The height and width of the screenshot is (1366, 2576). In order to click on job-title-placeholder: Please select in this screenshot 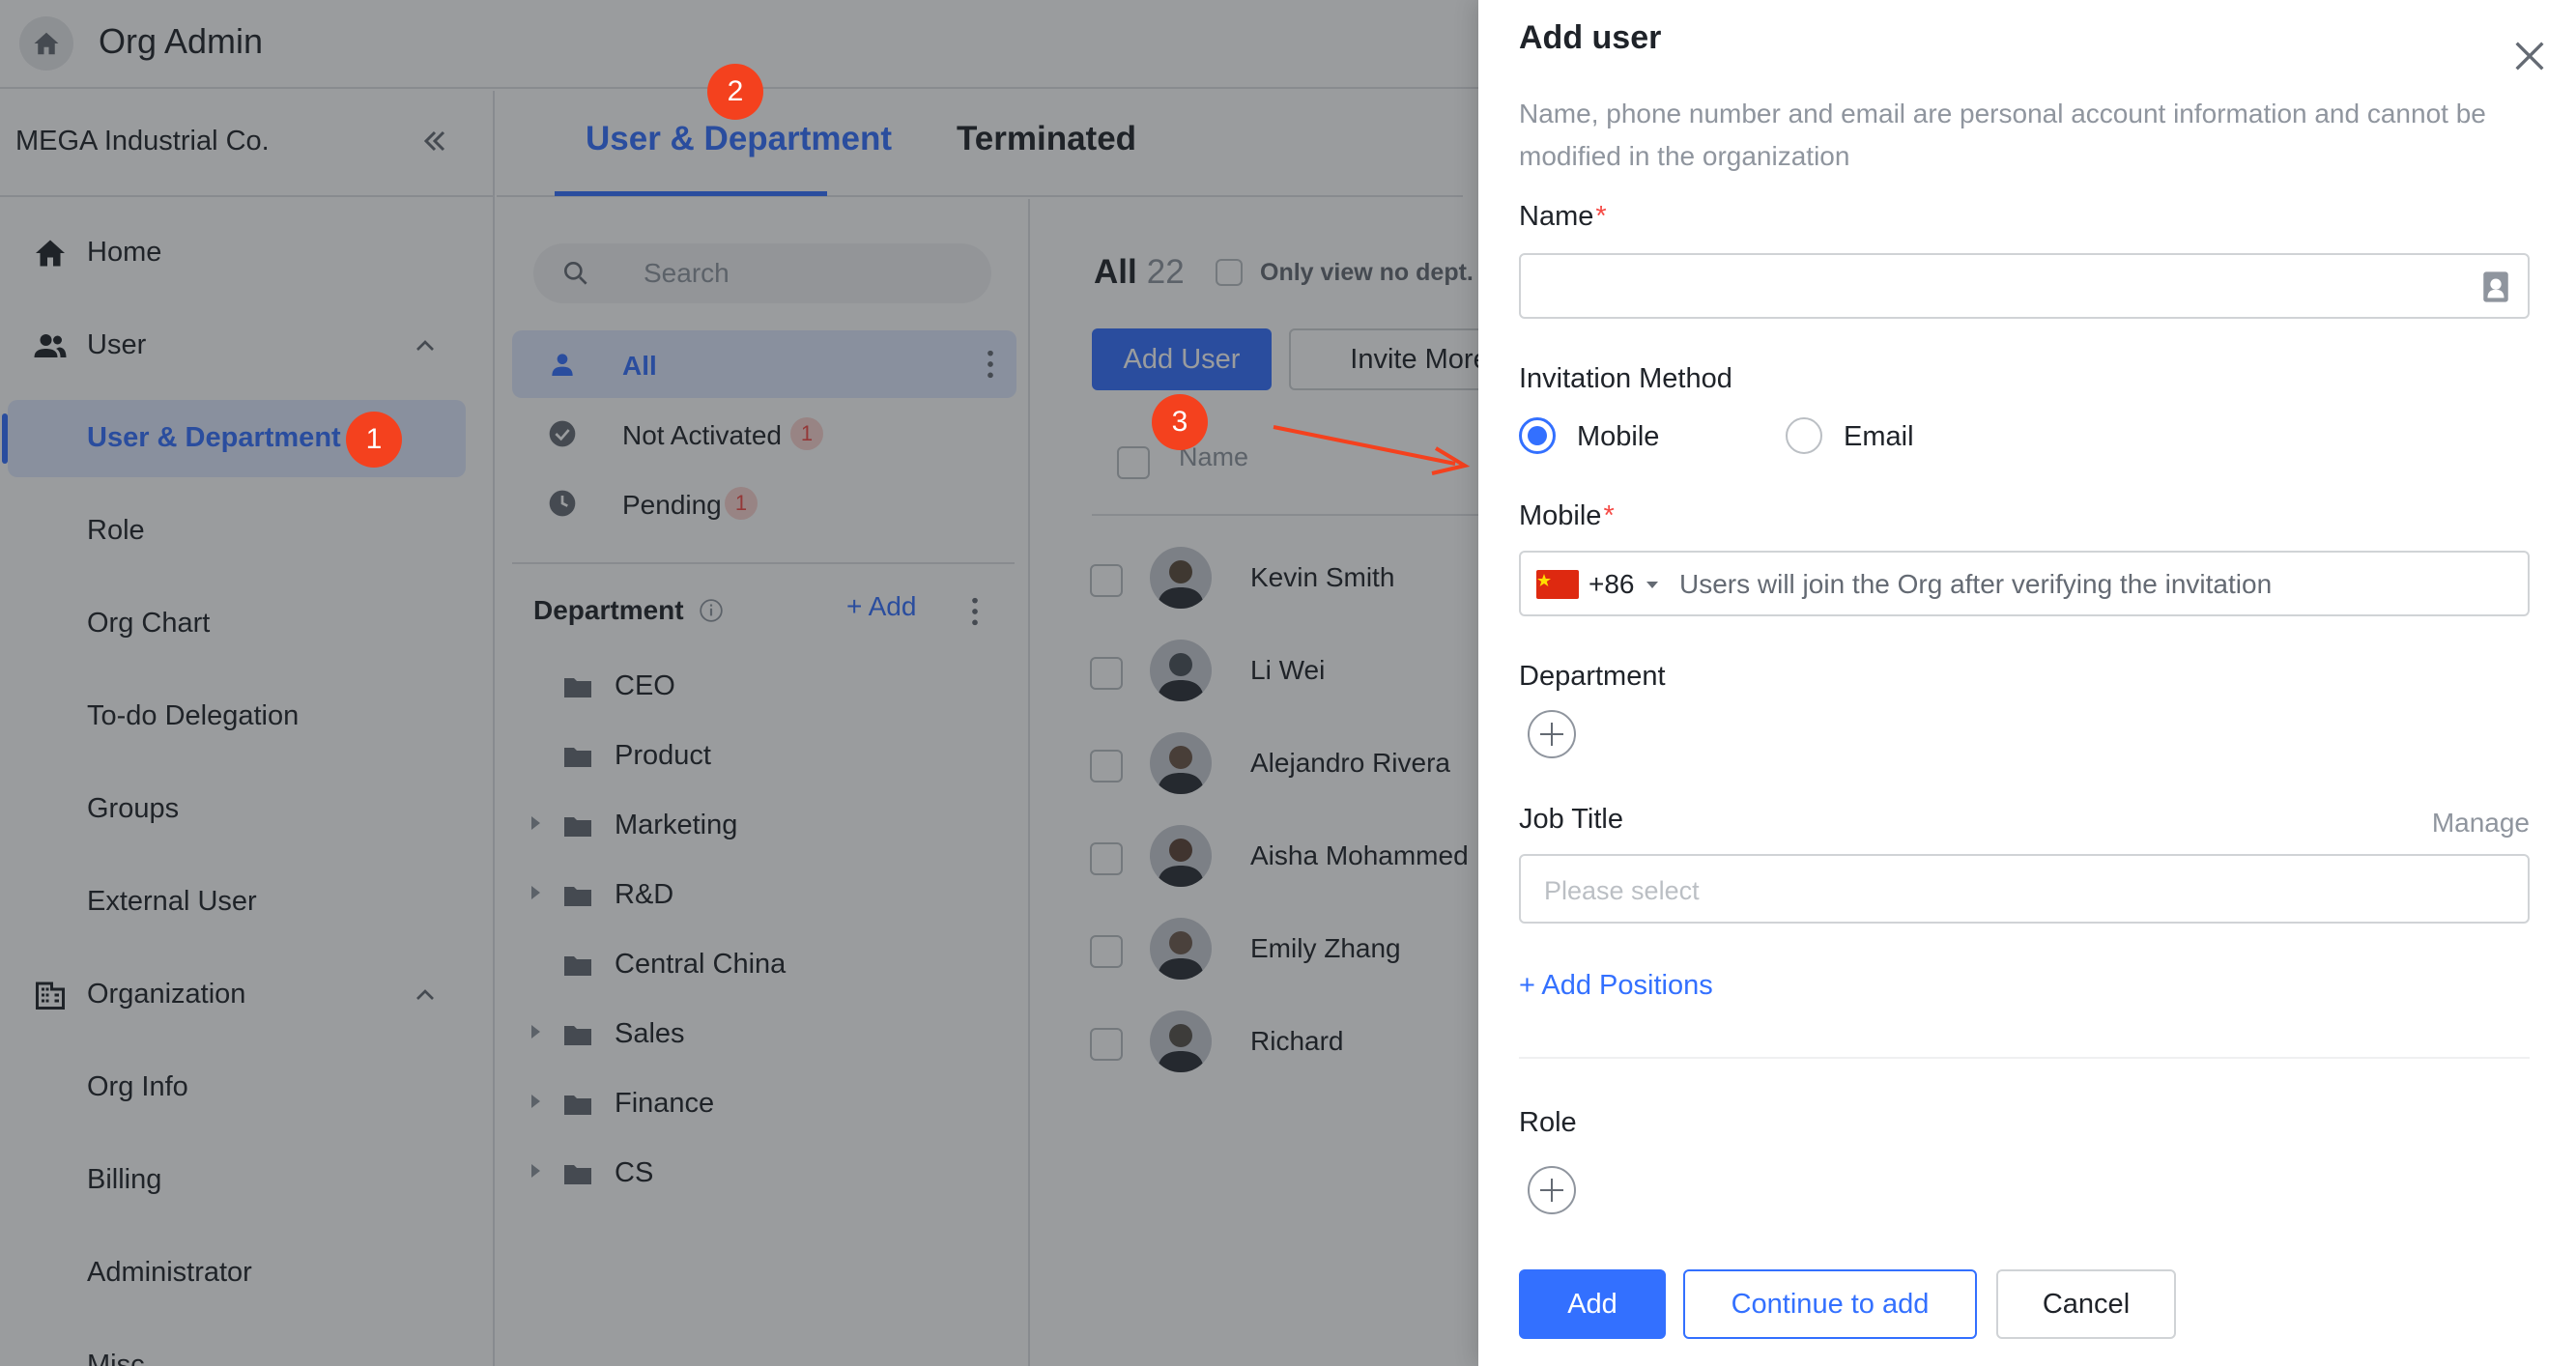, I will do `click(1622, 891)`.